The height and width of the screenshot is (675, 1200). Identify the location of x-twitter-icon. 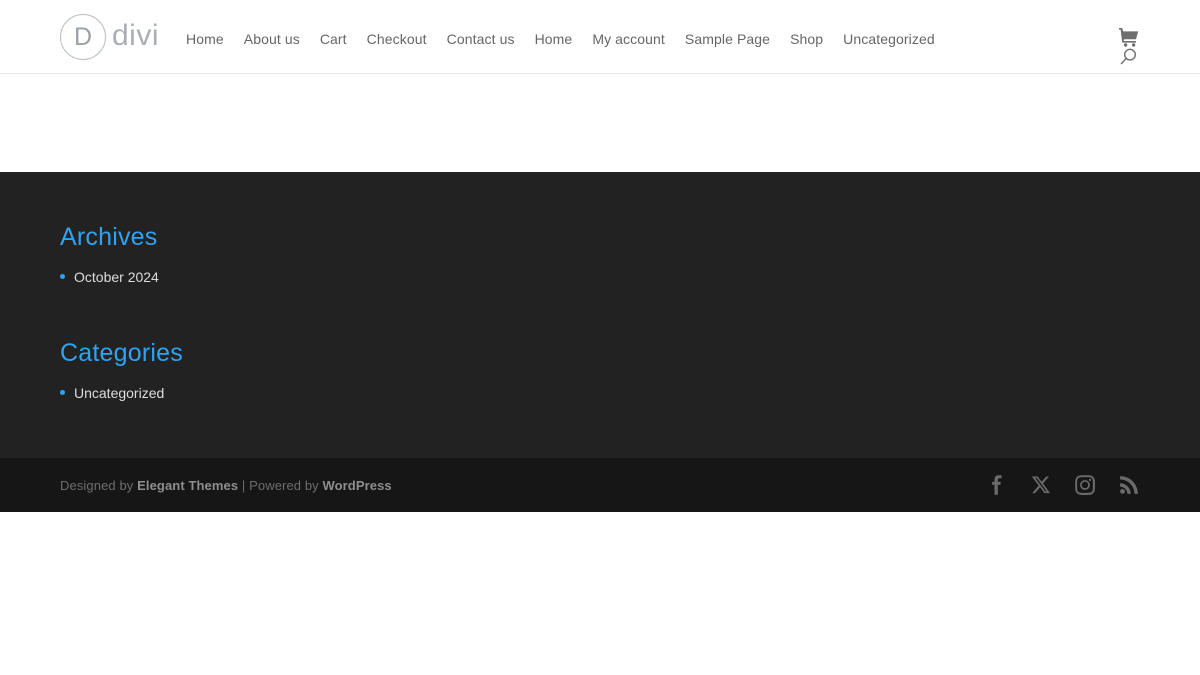
(1041, 485).